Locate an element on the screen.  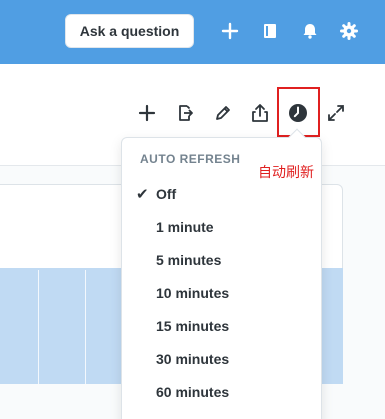
bell-icon is located at coordinates (310, 31).